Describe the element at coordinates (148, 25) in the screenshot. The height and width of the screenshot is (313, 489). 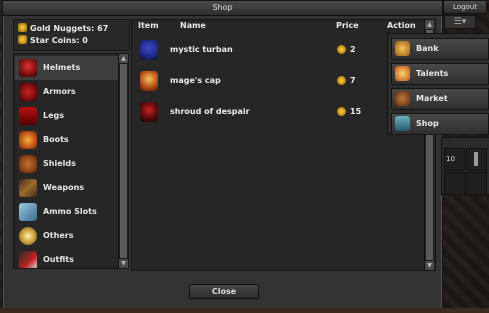
I see `header-item: Item` at that location.